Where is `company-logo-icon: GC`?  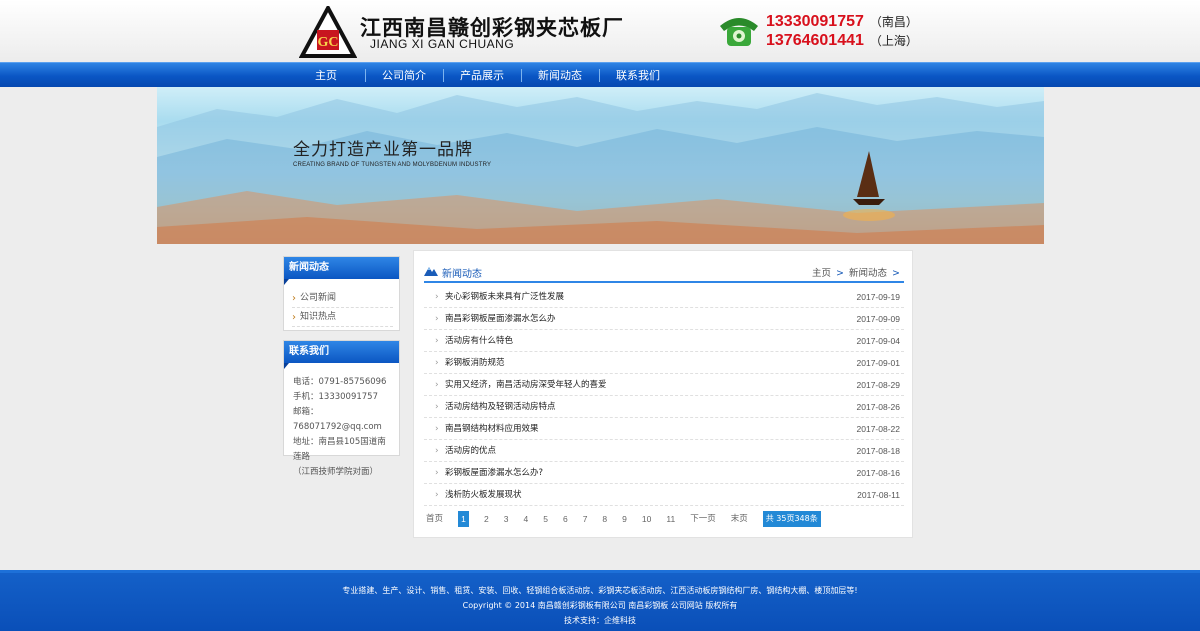 company-logo-icon: GC is located at coordinates (328, 32).